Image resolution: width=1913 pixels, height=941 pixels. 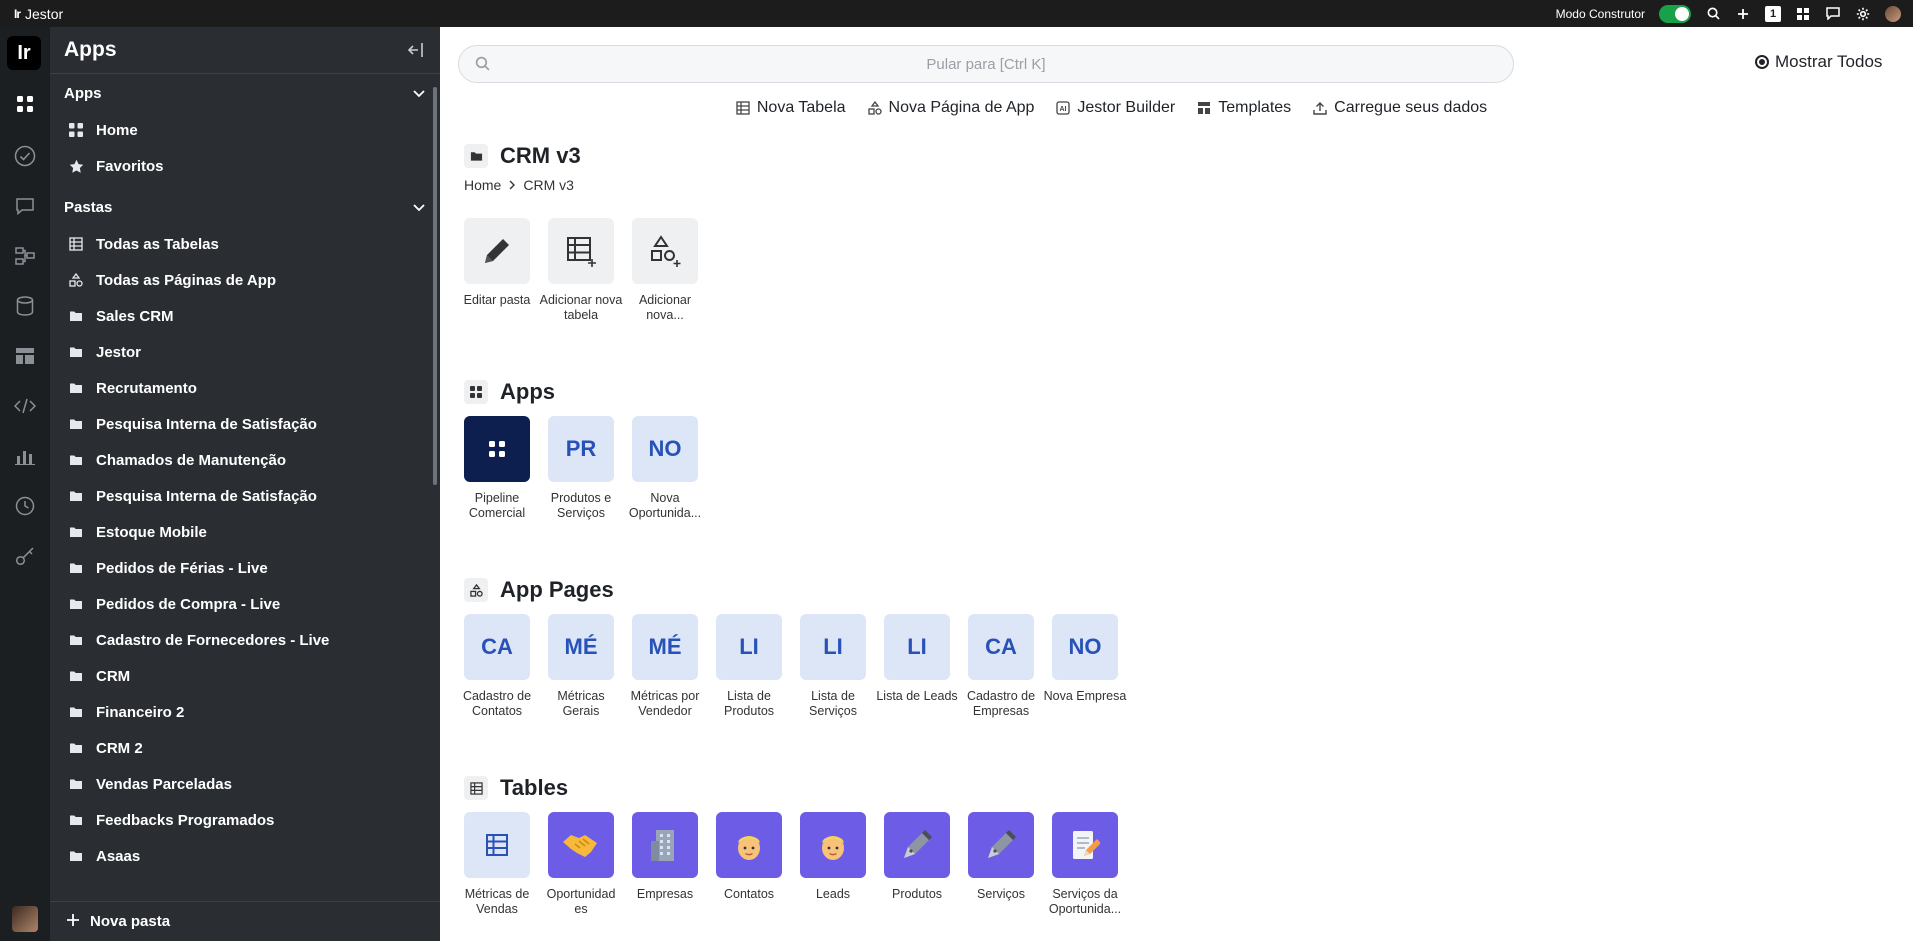 I want to click on sidebar-item-home: Home, so click(x=245, y=130).